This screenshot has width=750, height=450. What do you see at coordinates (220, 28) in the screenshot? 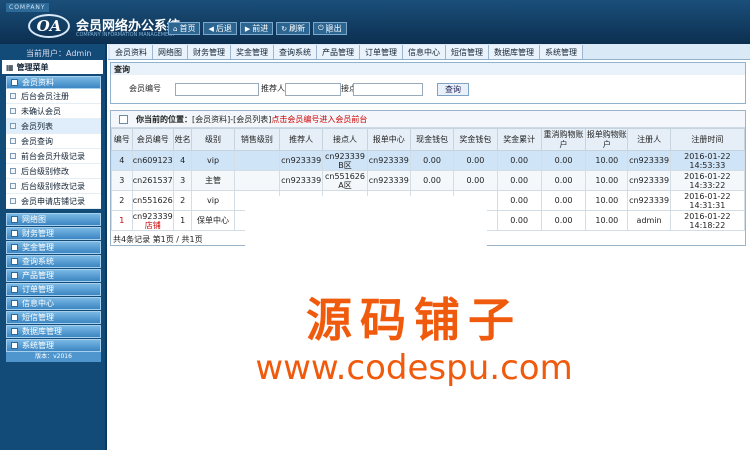
I see `nav-button-1: ◀ 后退` at bounding box center [220, 28].